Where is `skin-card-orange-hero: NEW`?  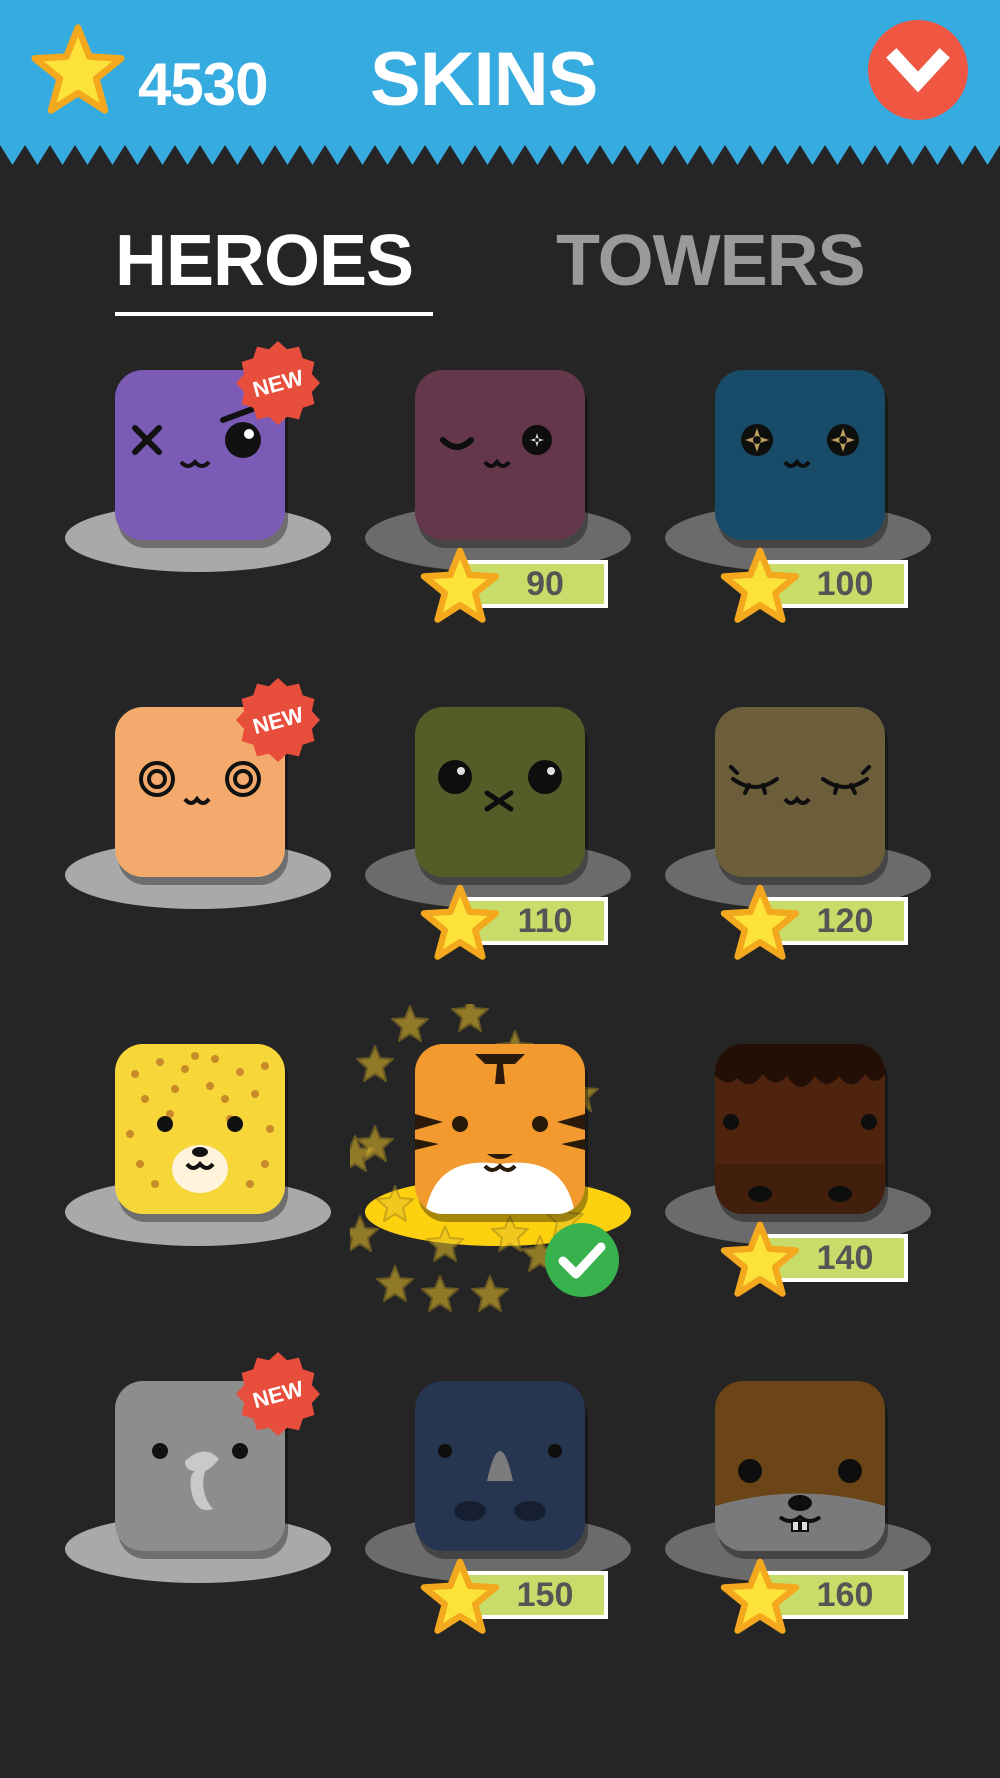
skin-card-orange-hero: NEW is located at coordinates (200, 832).